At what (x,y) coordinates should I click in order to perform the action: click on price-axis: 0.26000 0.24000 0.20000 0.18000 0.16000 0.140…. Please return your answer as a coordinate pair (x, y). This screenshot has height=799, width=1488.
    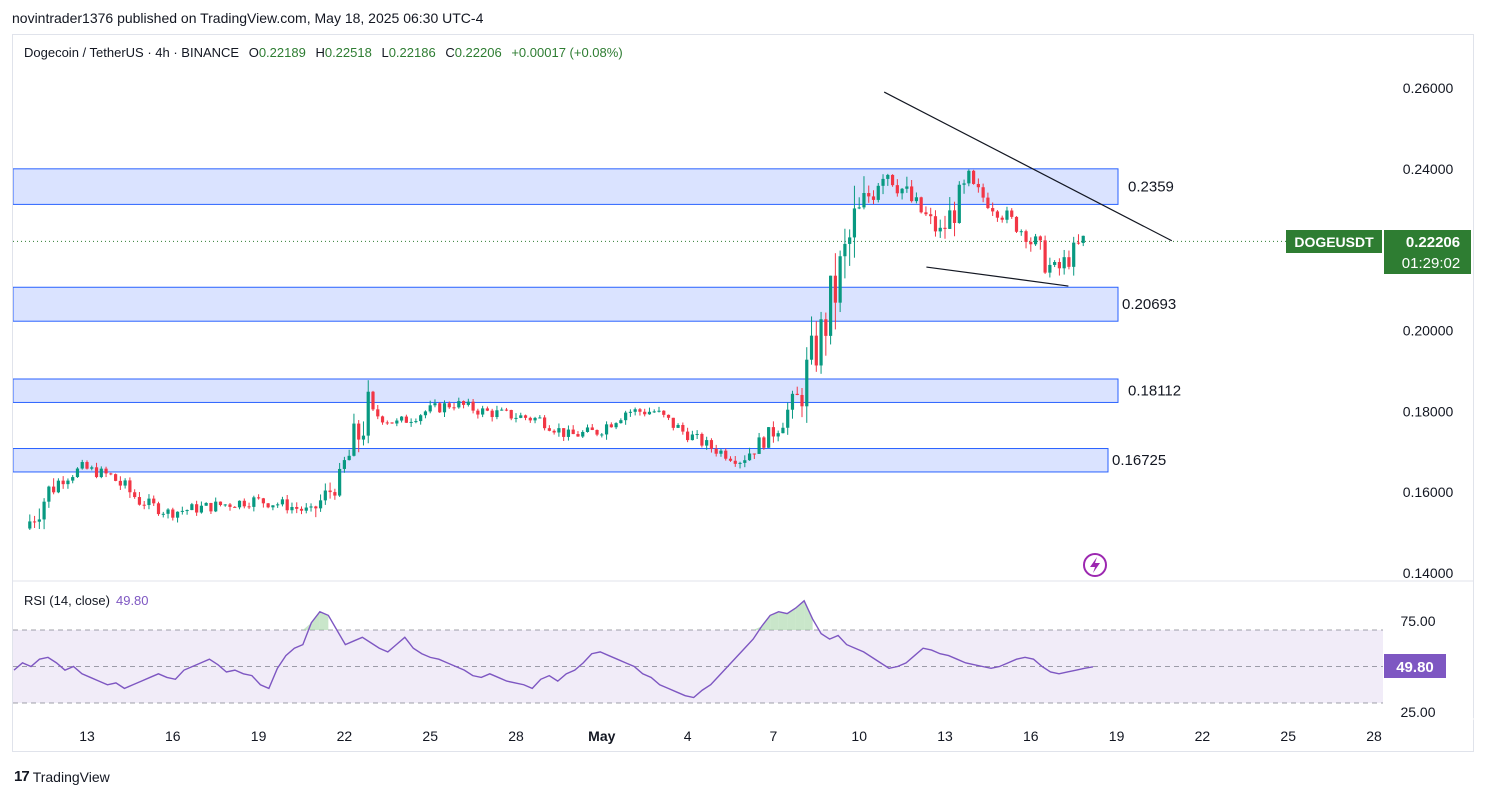
    Looking at the image, I should click on (1428, 330).